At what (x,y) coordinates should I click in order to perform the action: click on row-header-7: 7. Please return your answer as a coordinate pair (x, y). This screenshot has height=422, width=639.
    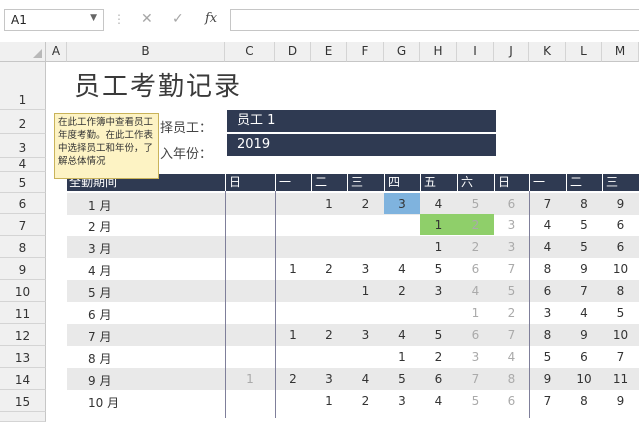
    Looking at the image, I should click on (23, 225).